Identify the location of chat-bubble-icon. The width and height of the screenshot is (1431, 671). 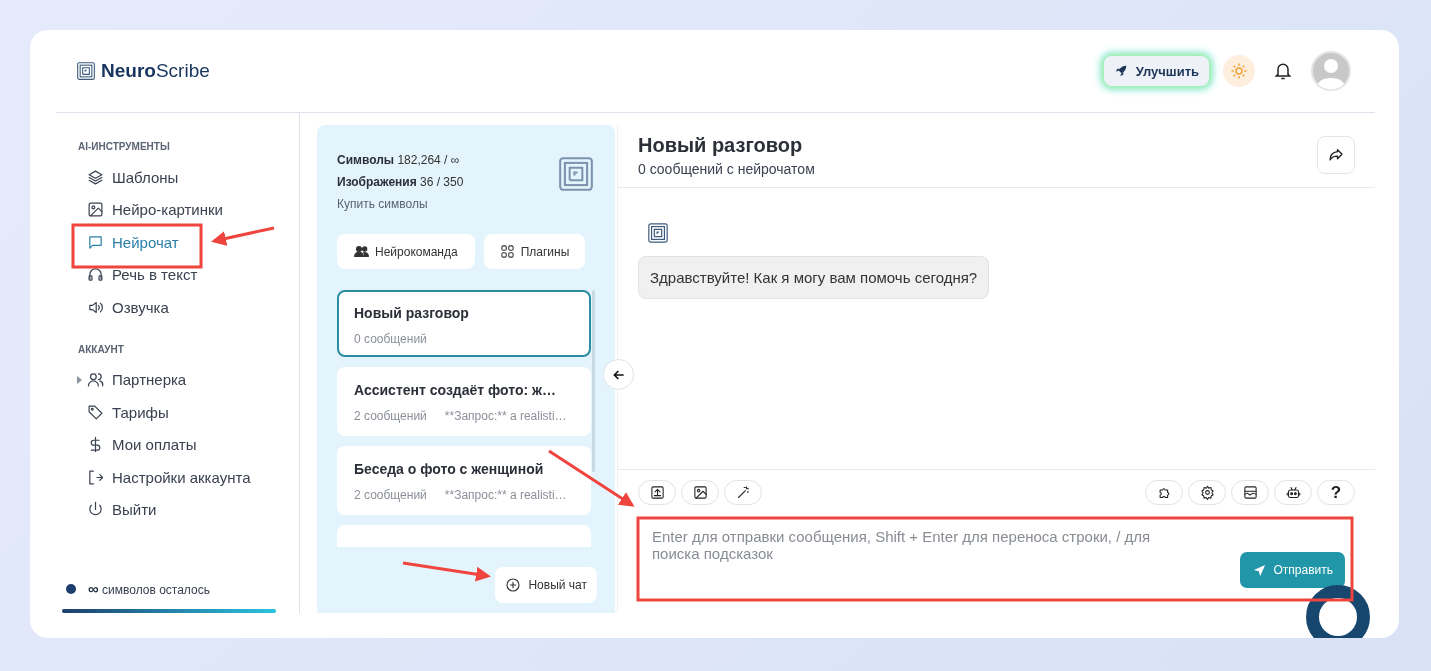
(95, 242).